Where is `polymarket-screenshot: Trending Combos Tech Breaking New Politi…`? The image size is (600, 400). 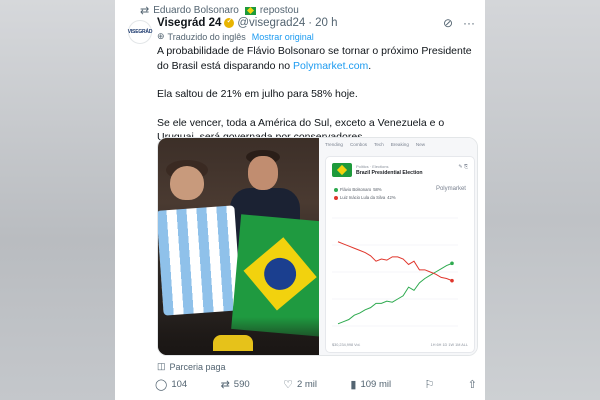 polymarket-screenshot: Trending Combos Tech Breaking New Politi… is located at coordinates (397, 246).